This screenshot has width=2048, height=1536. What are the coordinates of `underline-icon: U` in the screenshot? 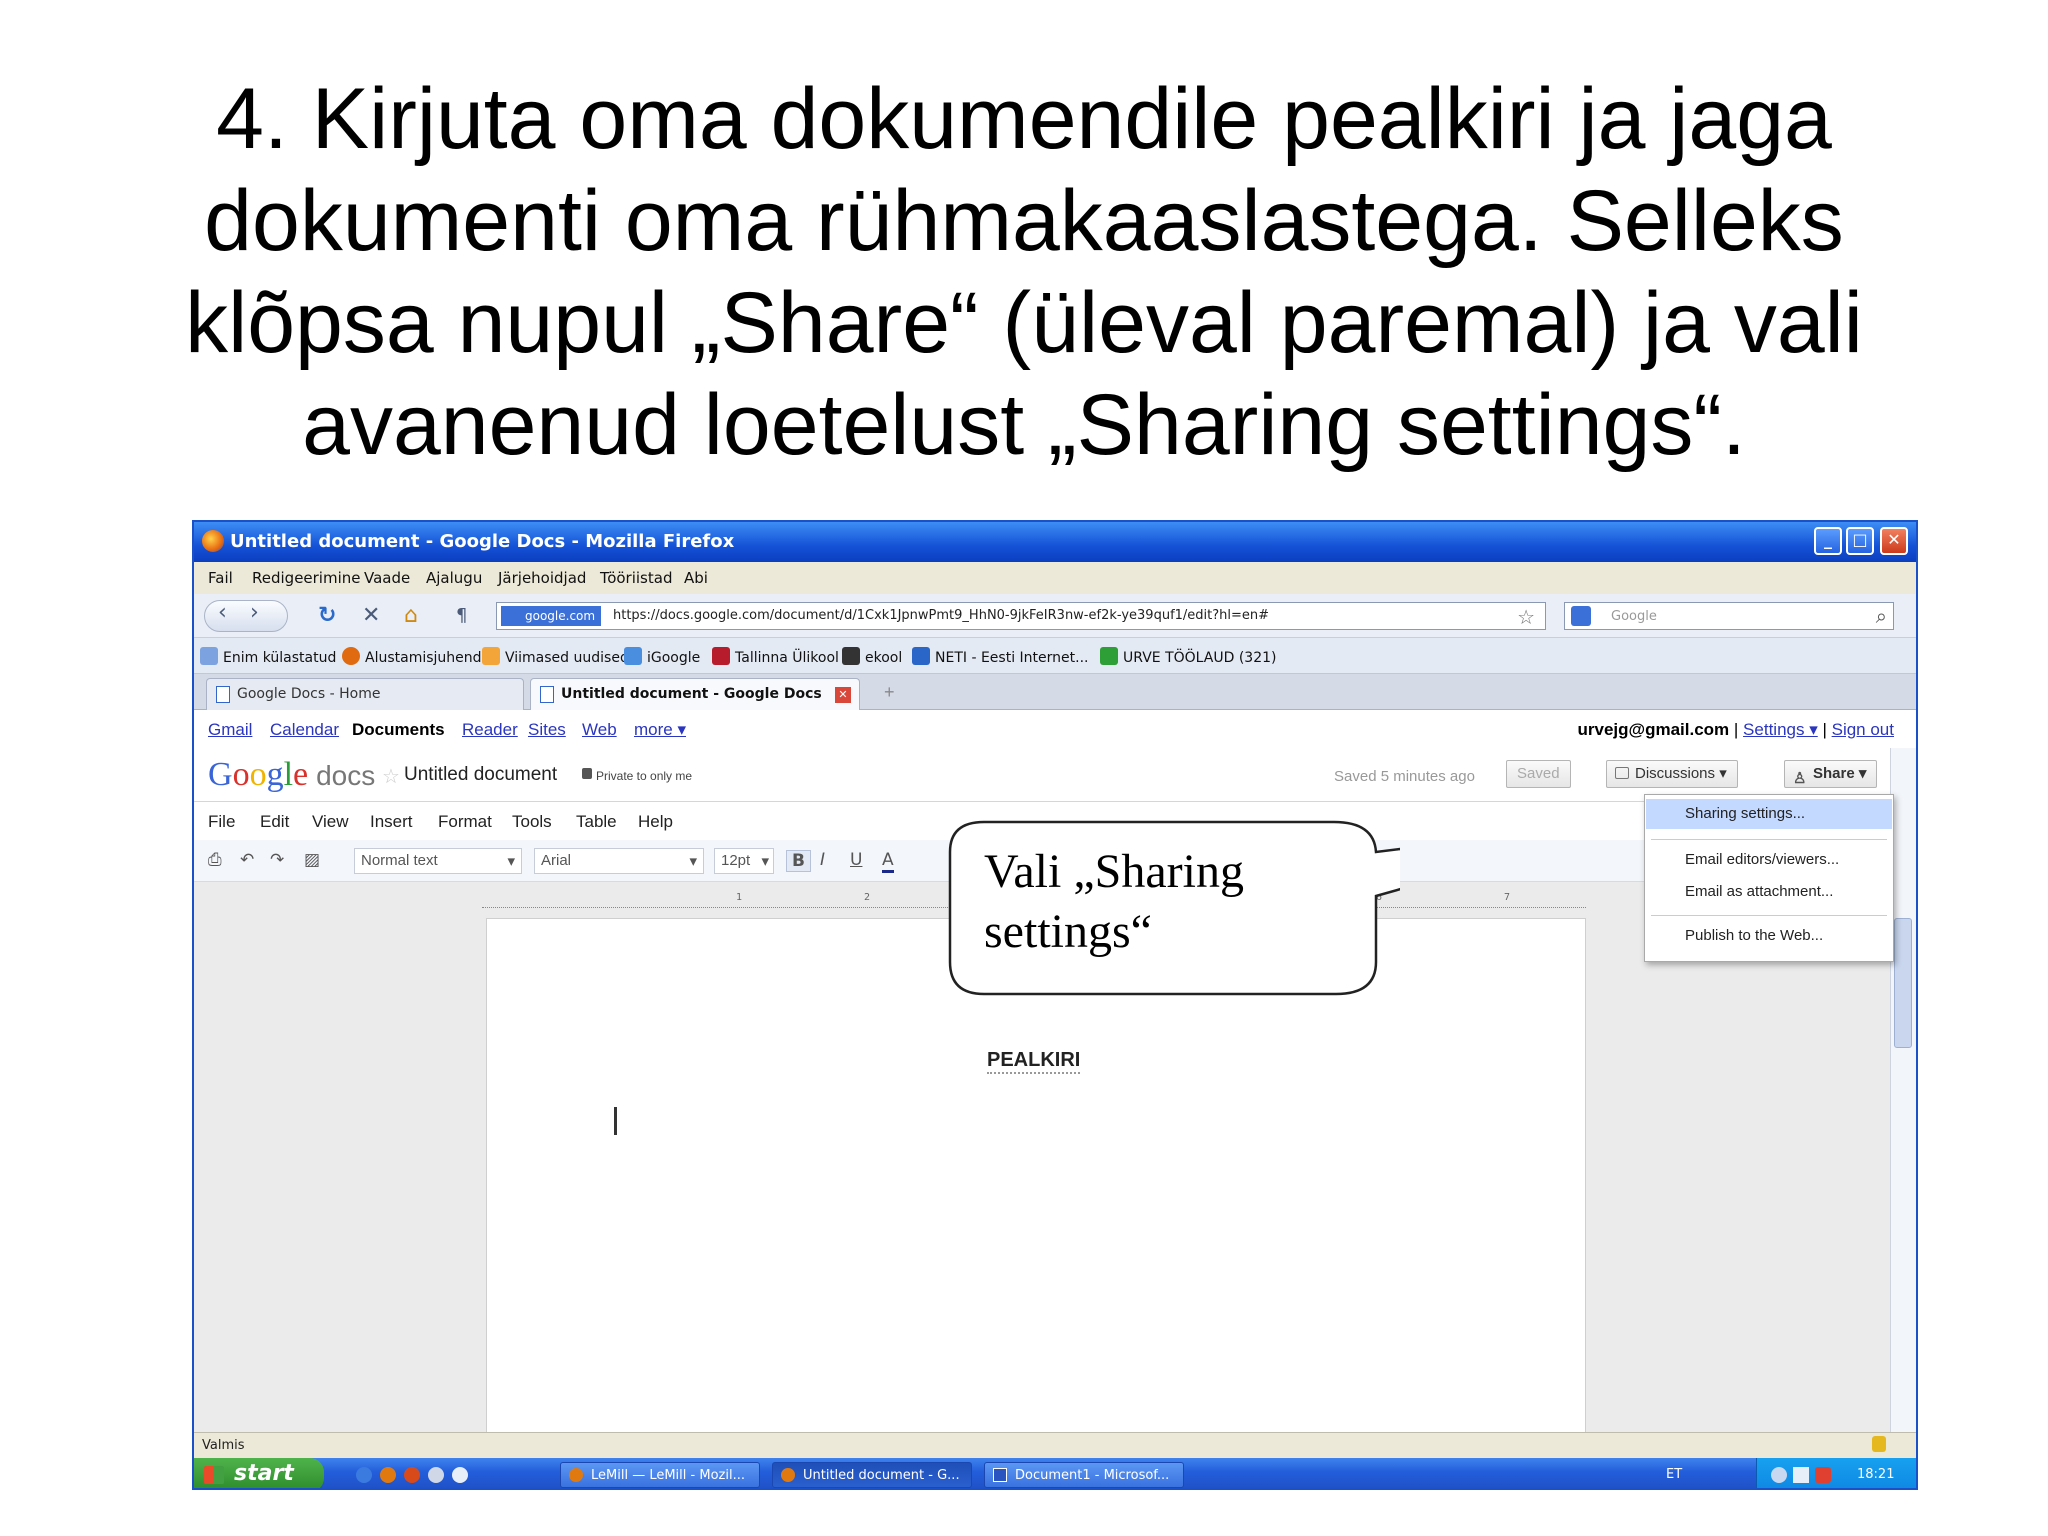 It's located at (856, 860).